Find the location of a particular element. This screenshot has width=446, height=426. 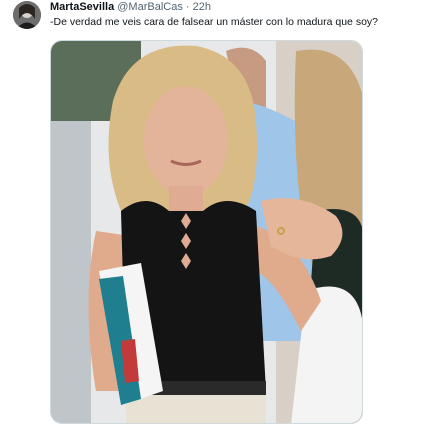

author-handle: @MarBalCas is located at coordinates (150, 7).